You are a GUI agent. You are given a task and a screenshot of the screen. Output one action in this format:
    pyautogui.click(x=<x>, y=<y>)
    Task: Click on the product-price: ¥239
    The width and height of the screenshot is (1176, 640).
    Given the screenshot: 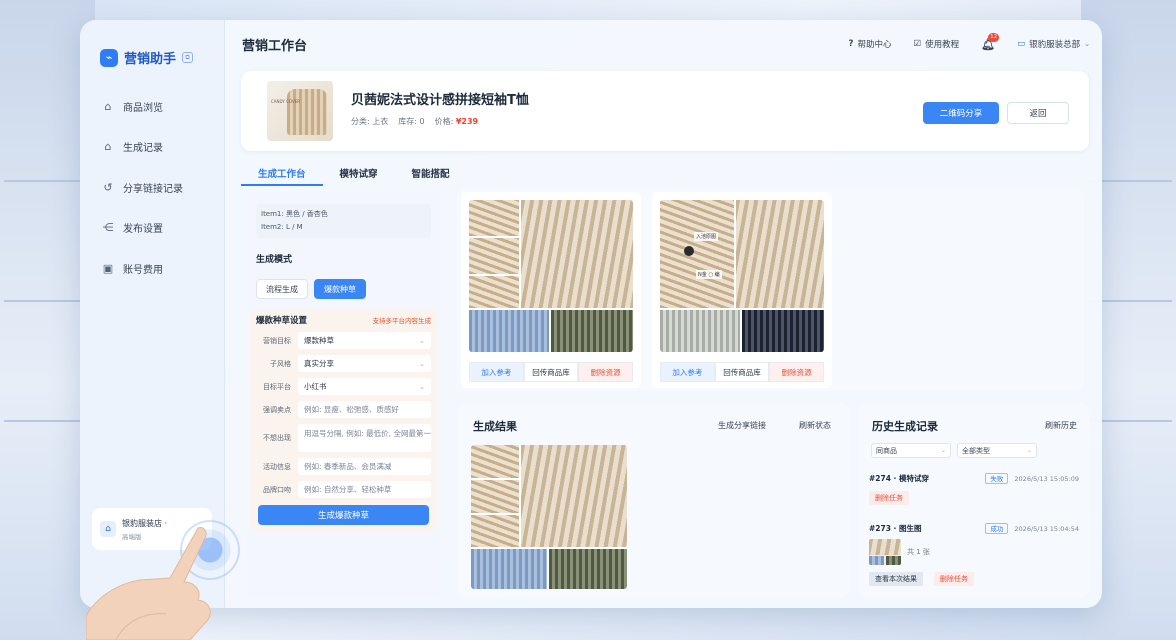 What is the action you would take?
    pyautogui.click(x=467, y=121)
    